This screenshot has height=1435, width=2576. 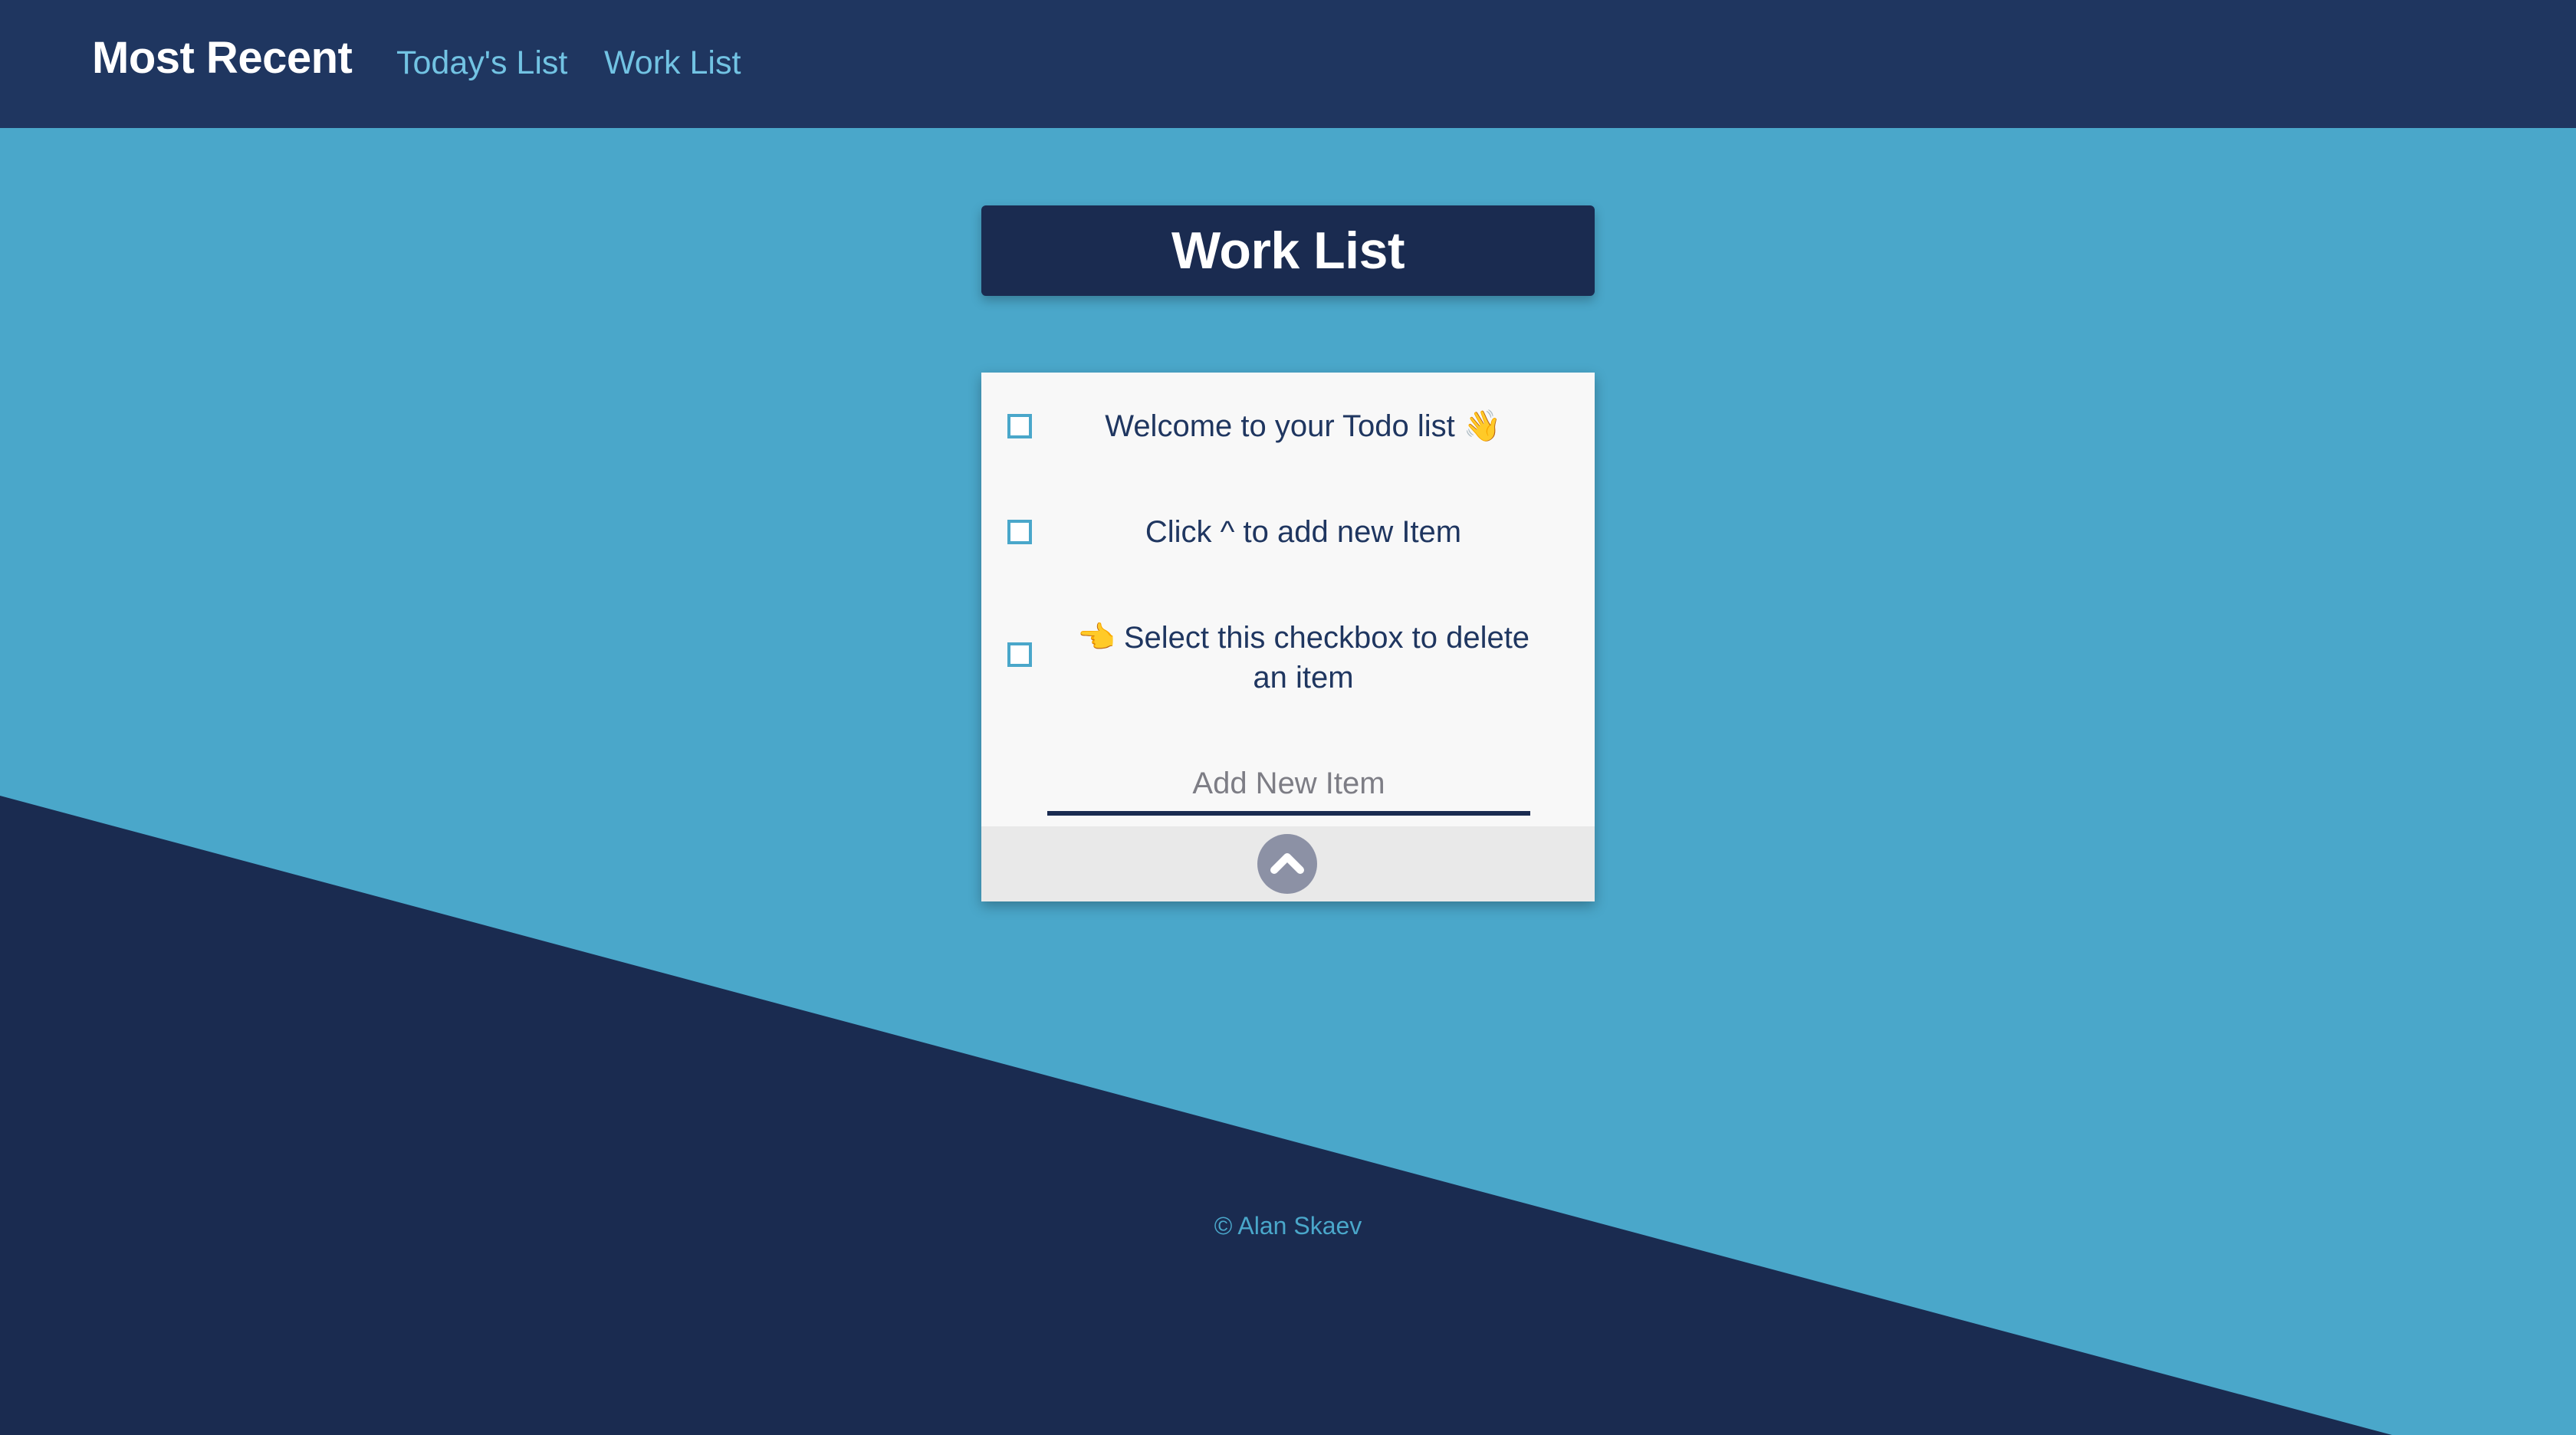 I want to click on card-footer, so click(x=1288, y=864).